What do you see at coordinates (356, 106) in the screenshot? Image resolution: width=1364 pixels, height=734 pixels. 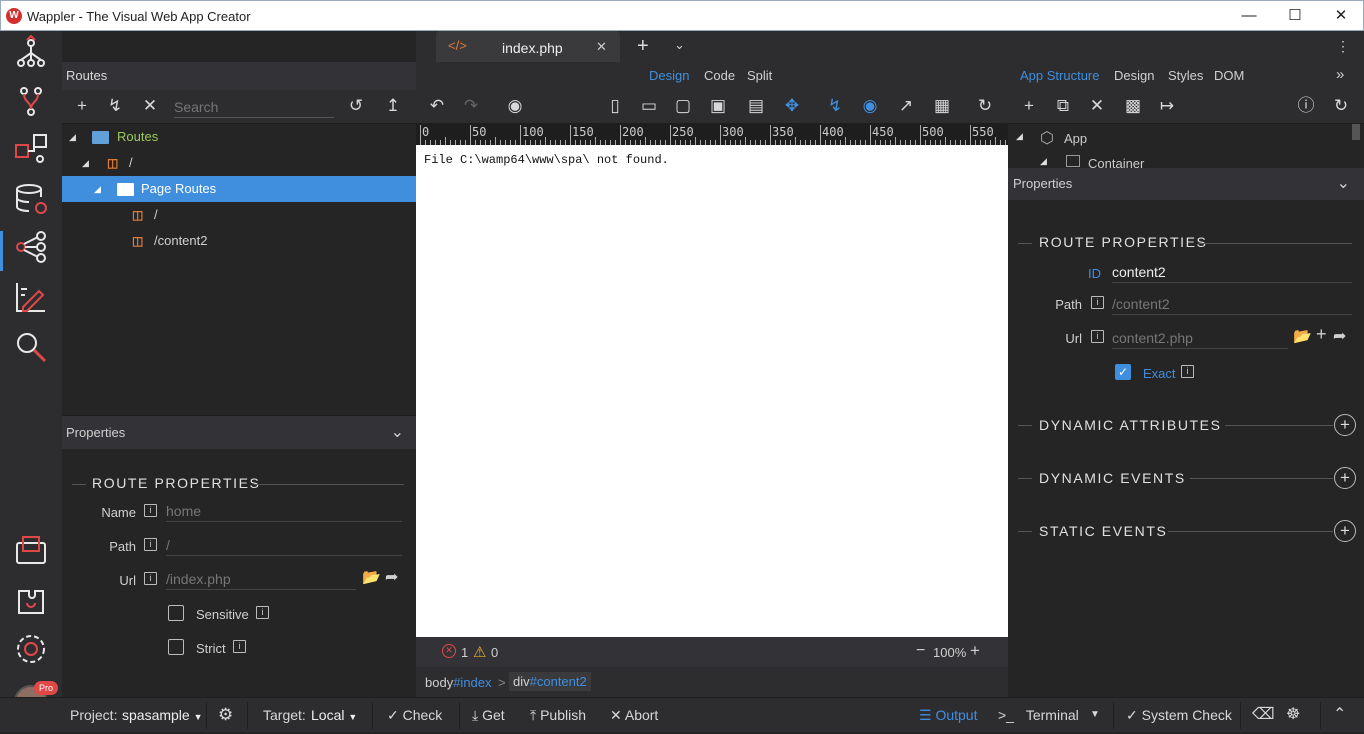 I see `refresh-routes-icon: ↺` at bounding box center [356, 106].